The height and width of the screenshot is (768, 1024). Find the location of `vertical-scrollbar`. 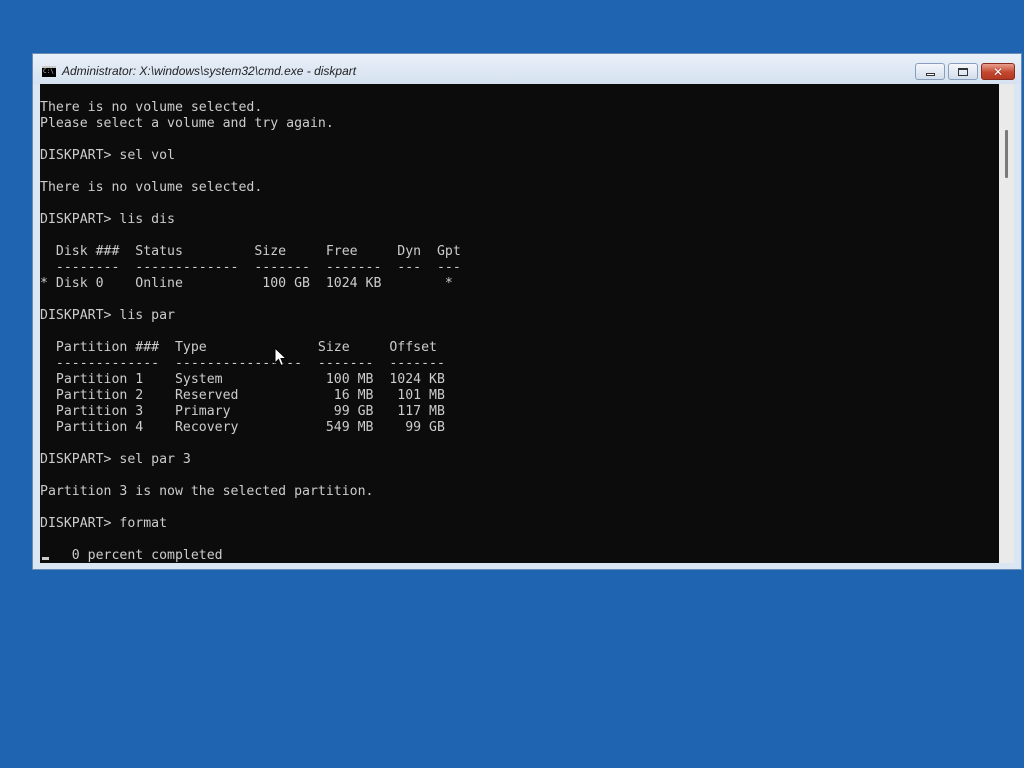

vertical-scrollbar is located at coordinates (1006, 323).